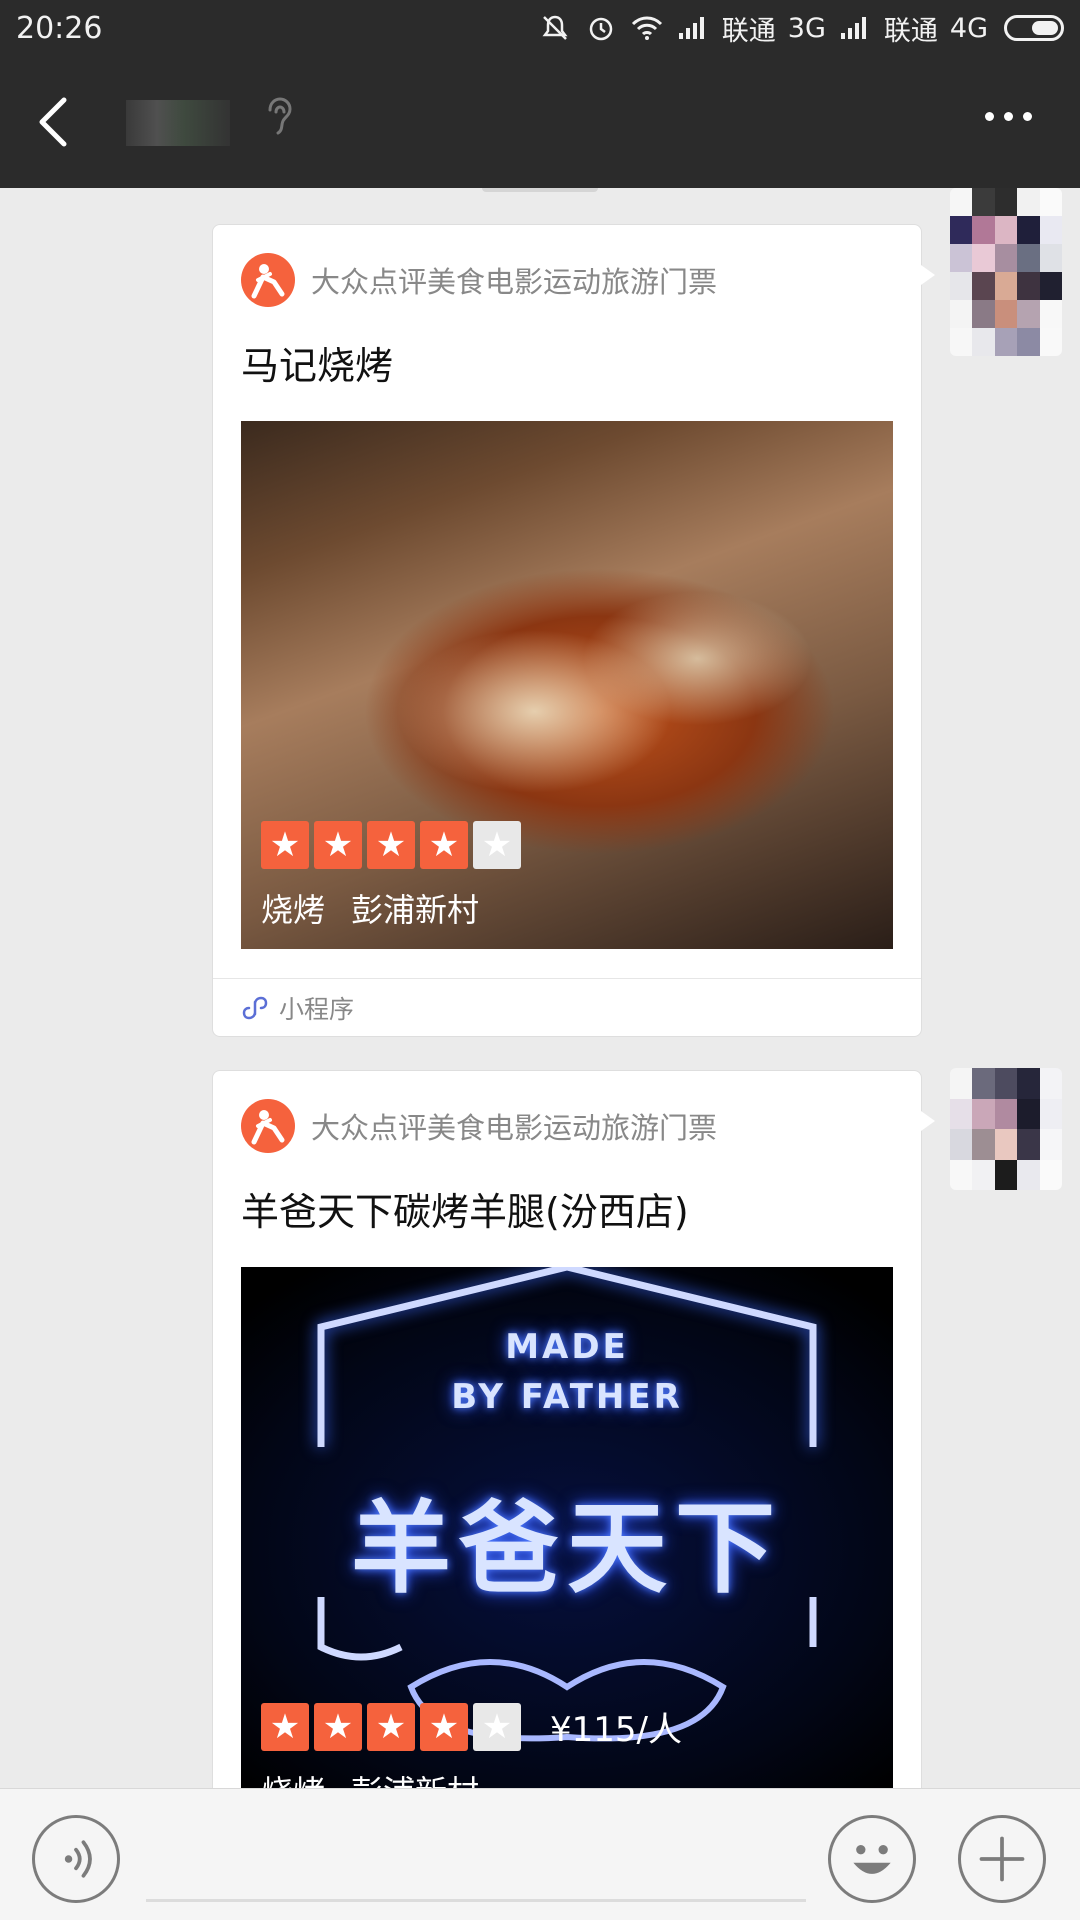  Describe the element at coordinates (540, 190) in the screenshot. I see `previous-message-edge` at that location.